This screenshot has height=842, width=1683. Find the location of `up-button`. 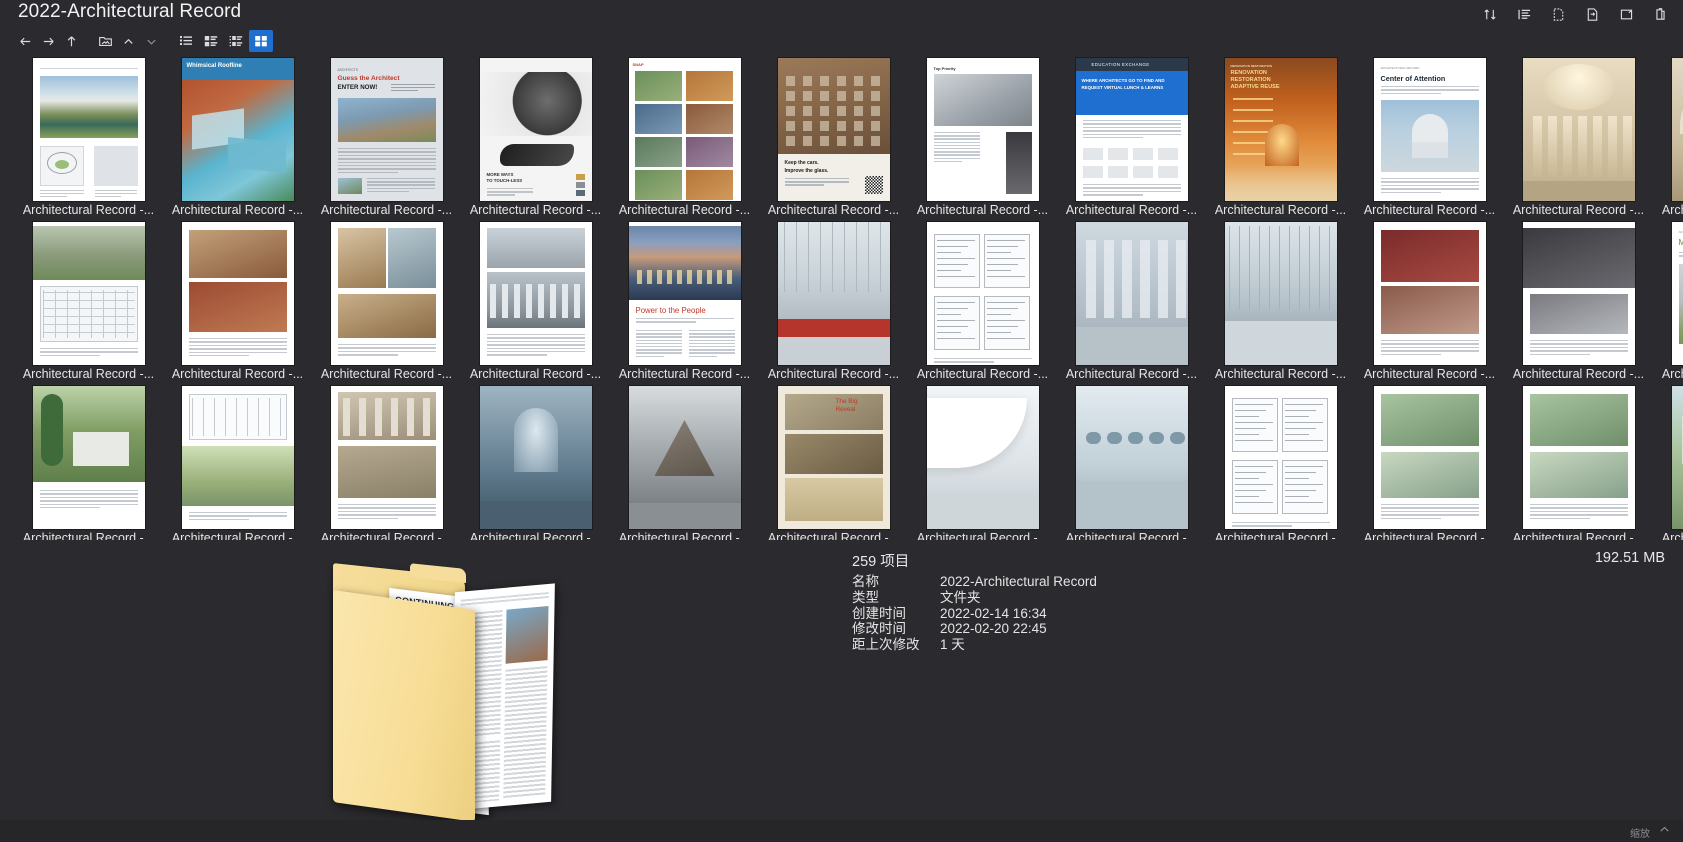

up-button is located at coordinates (71, 41).